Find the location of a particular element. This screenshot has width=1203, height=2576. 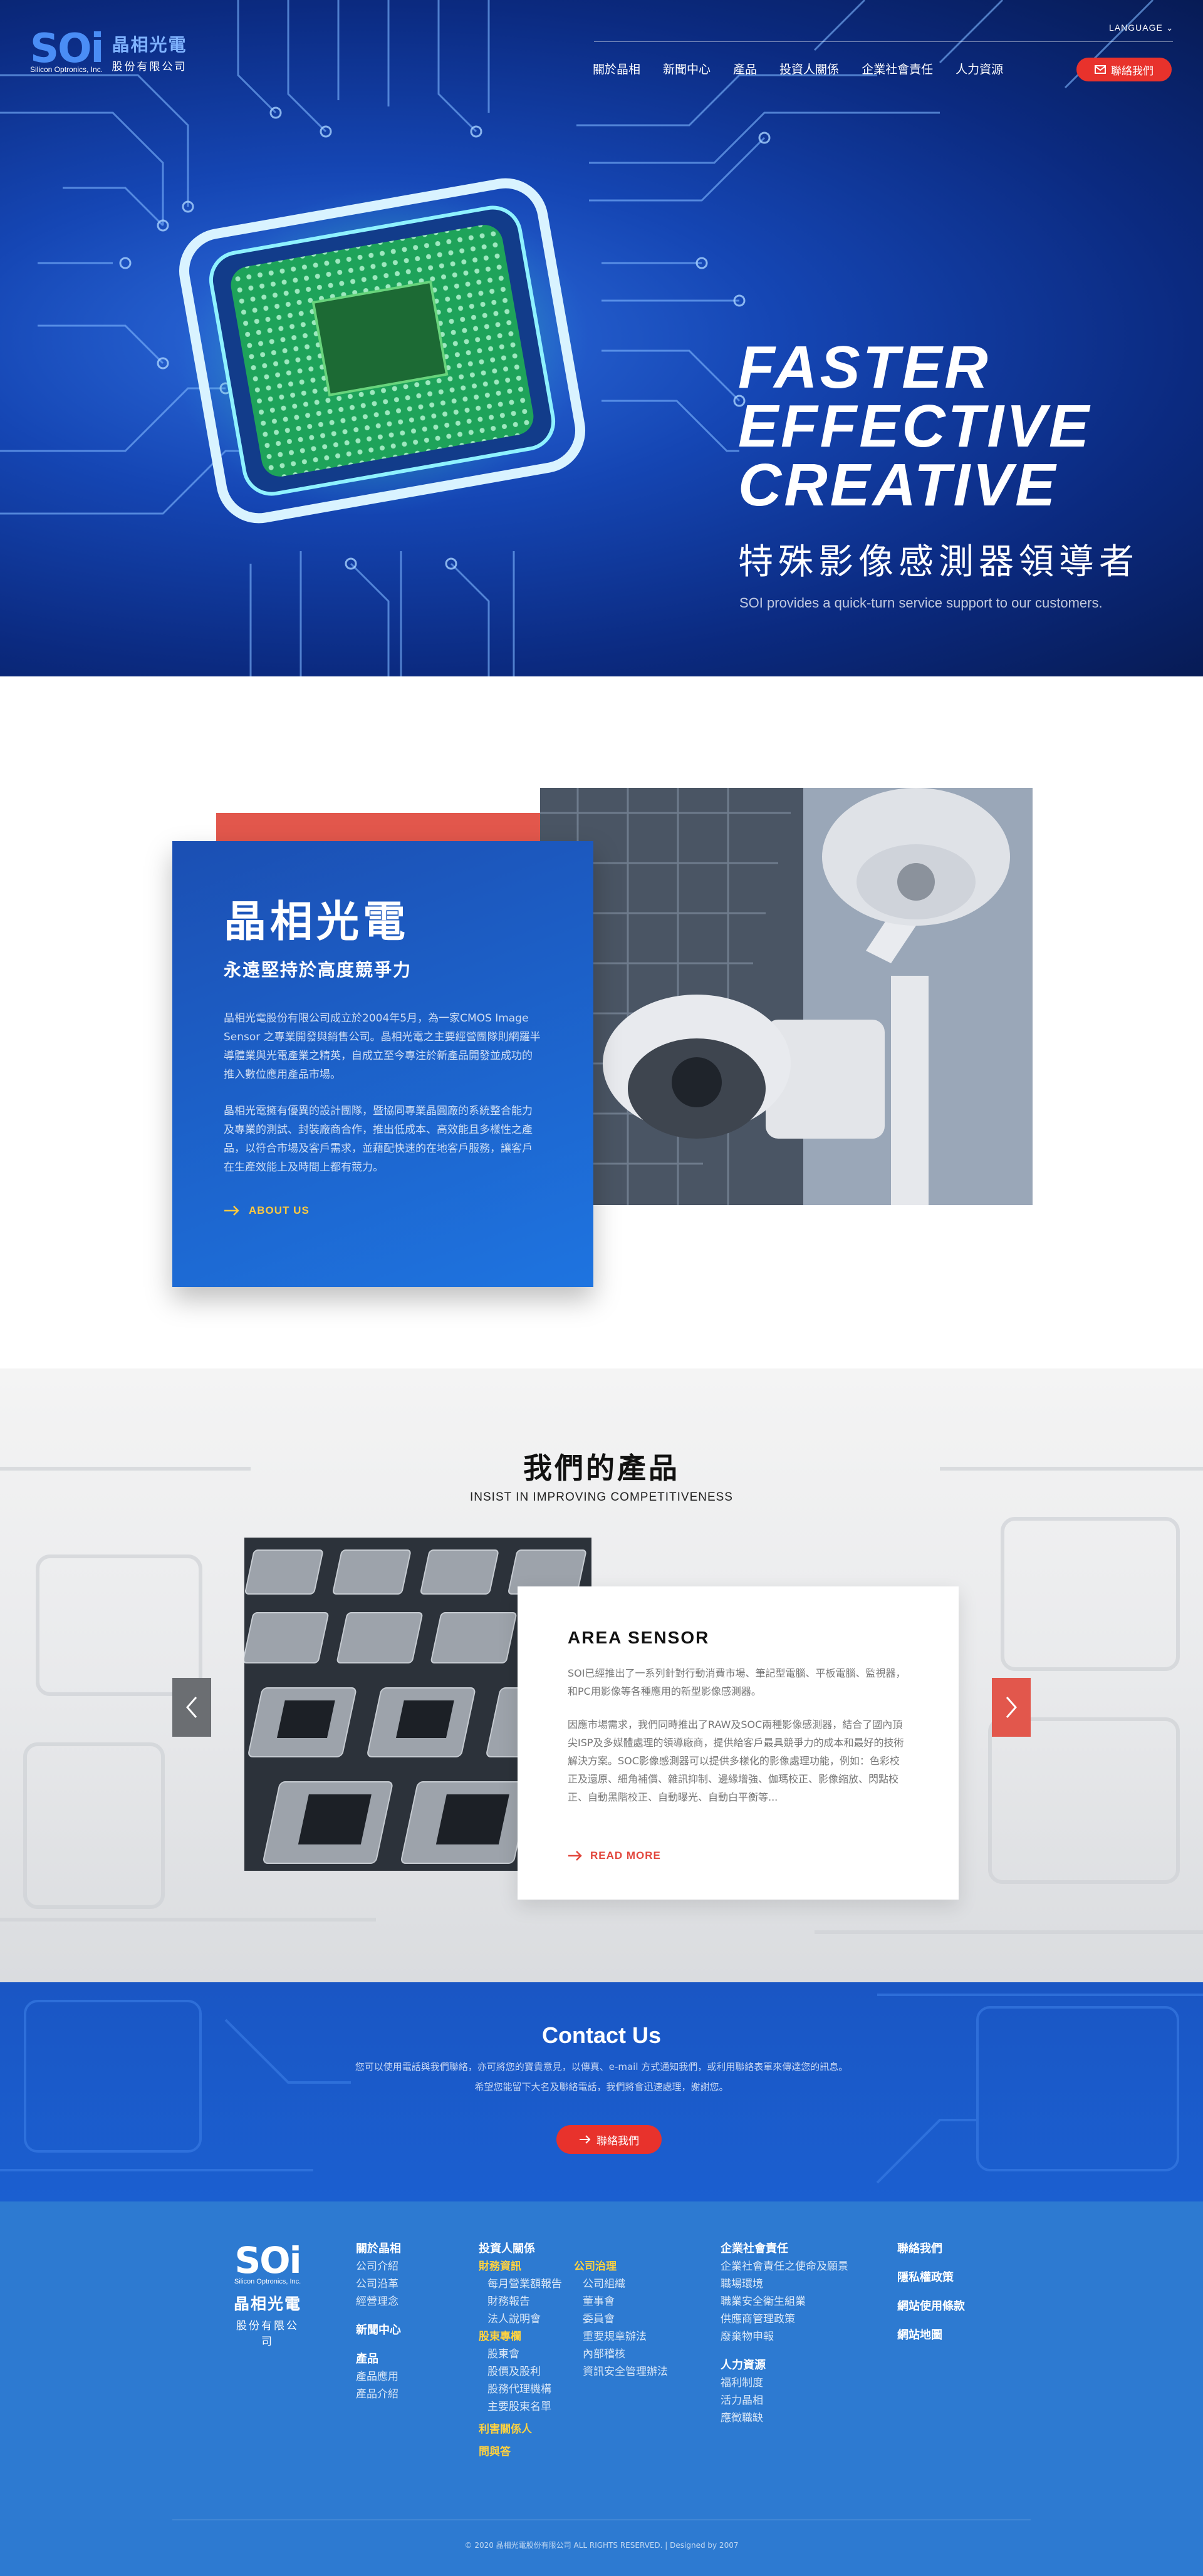

contact-description: 希望您能留下大名及聯絡電話，我們將會迅速處理，謝謝您。 is located at coordinates (601, 2086).